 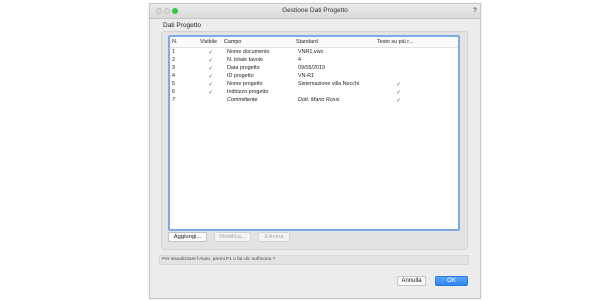 I want to click on field-name: Nome documento, so click(x=248, y=52).